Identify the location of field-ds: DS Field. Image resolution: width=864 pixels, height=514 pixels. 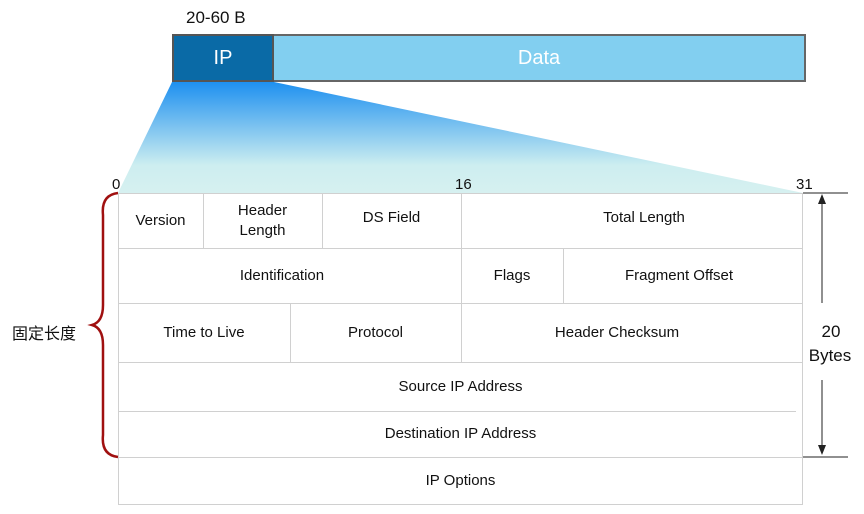
(391, 217).